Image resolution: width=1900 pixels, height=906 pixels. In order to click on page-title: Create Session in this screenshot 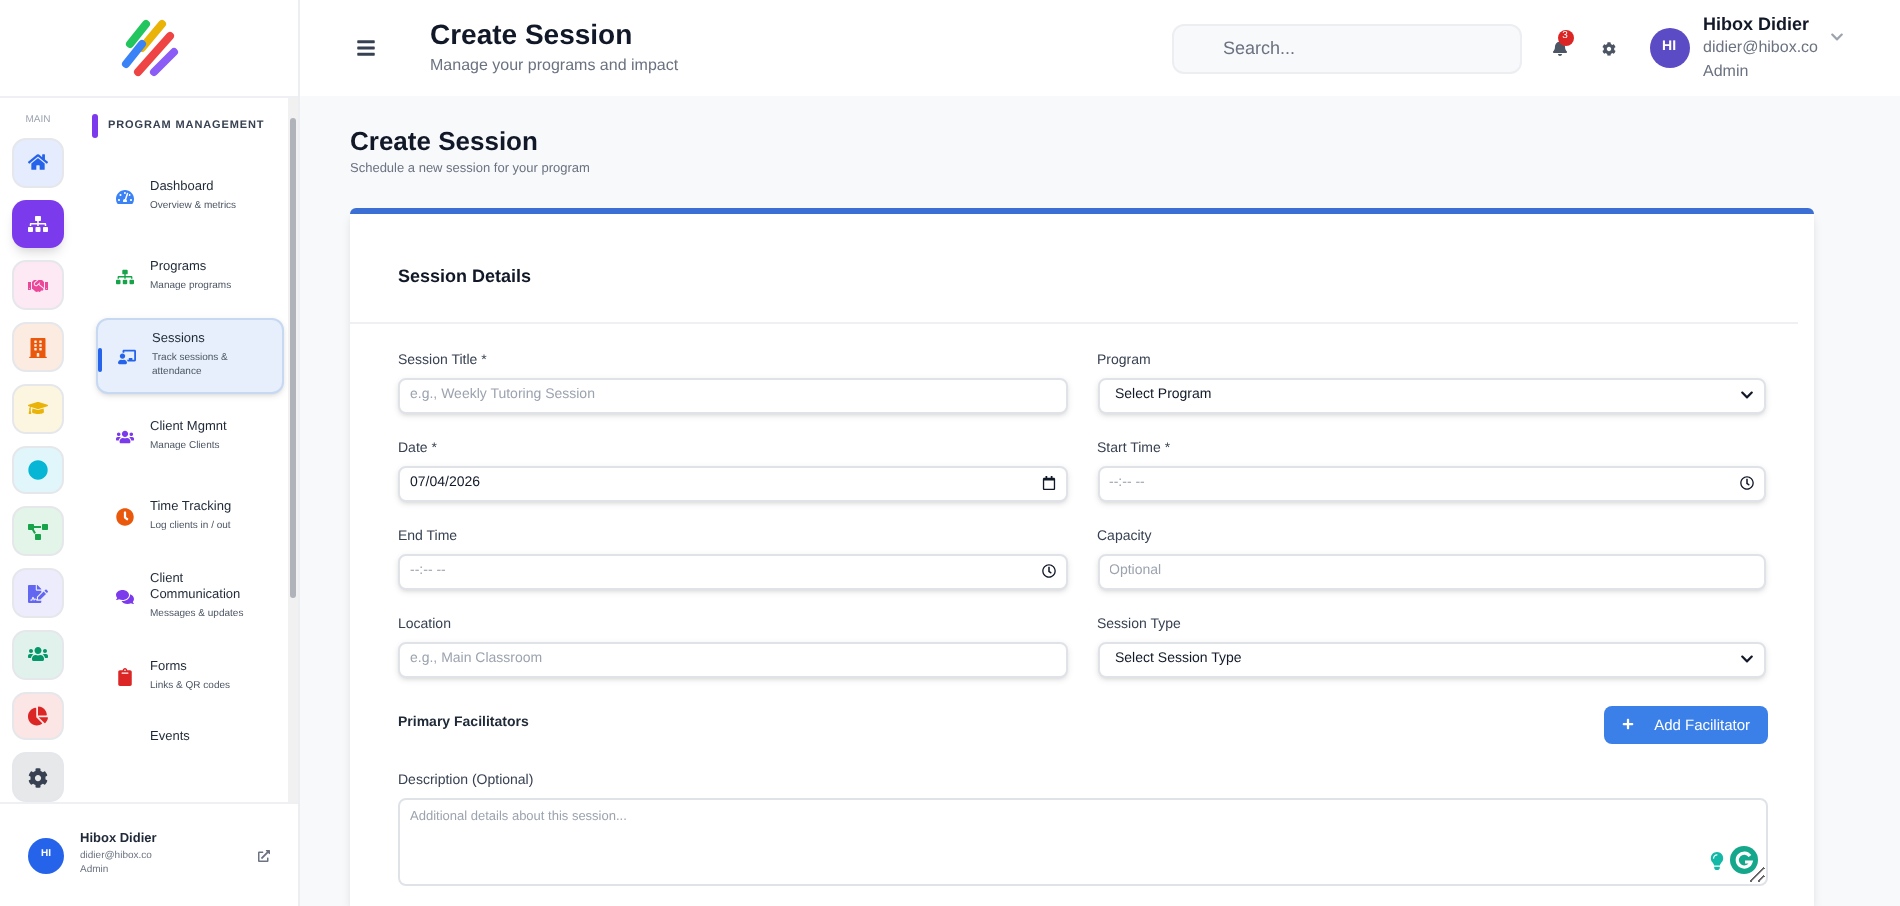, I will do `click(445, 142)`.